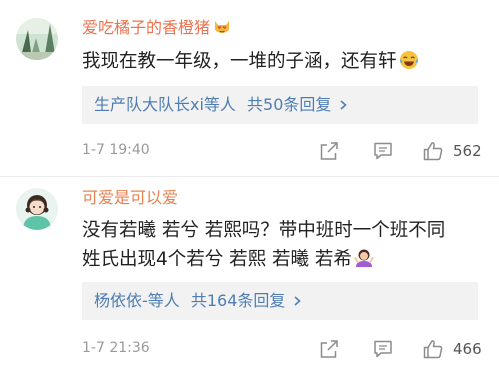  I want to click on comment-text: 没有若曦 若兮 若熙吗？带中班时一个班不同 姓氏出现4个若兮 若熙 若曦 若希, so click(263, 245).